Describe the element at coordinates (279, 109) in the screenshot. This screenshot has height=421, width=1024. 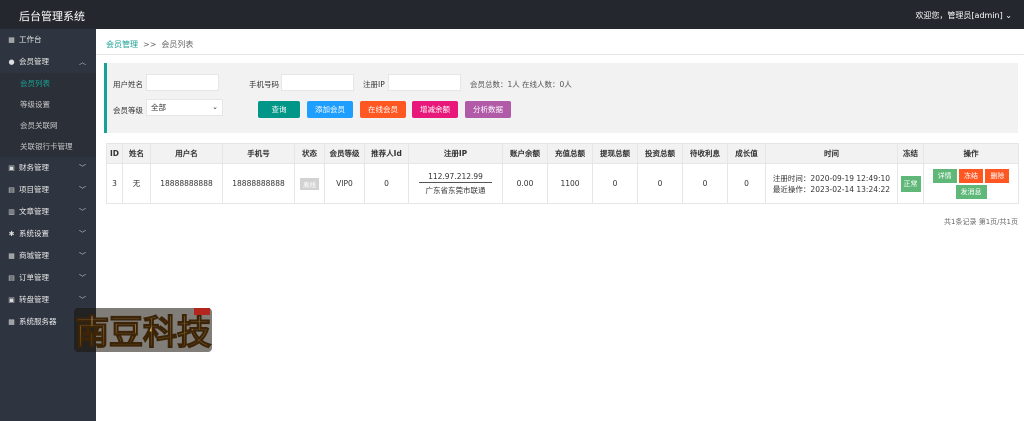
I see `search-button: 查询` at that location.